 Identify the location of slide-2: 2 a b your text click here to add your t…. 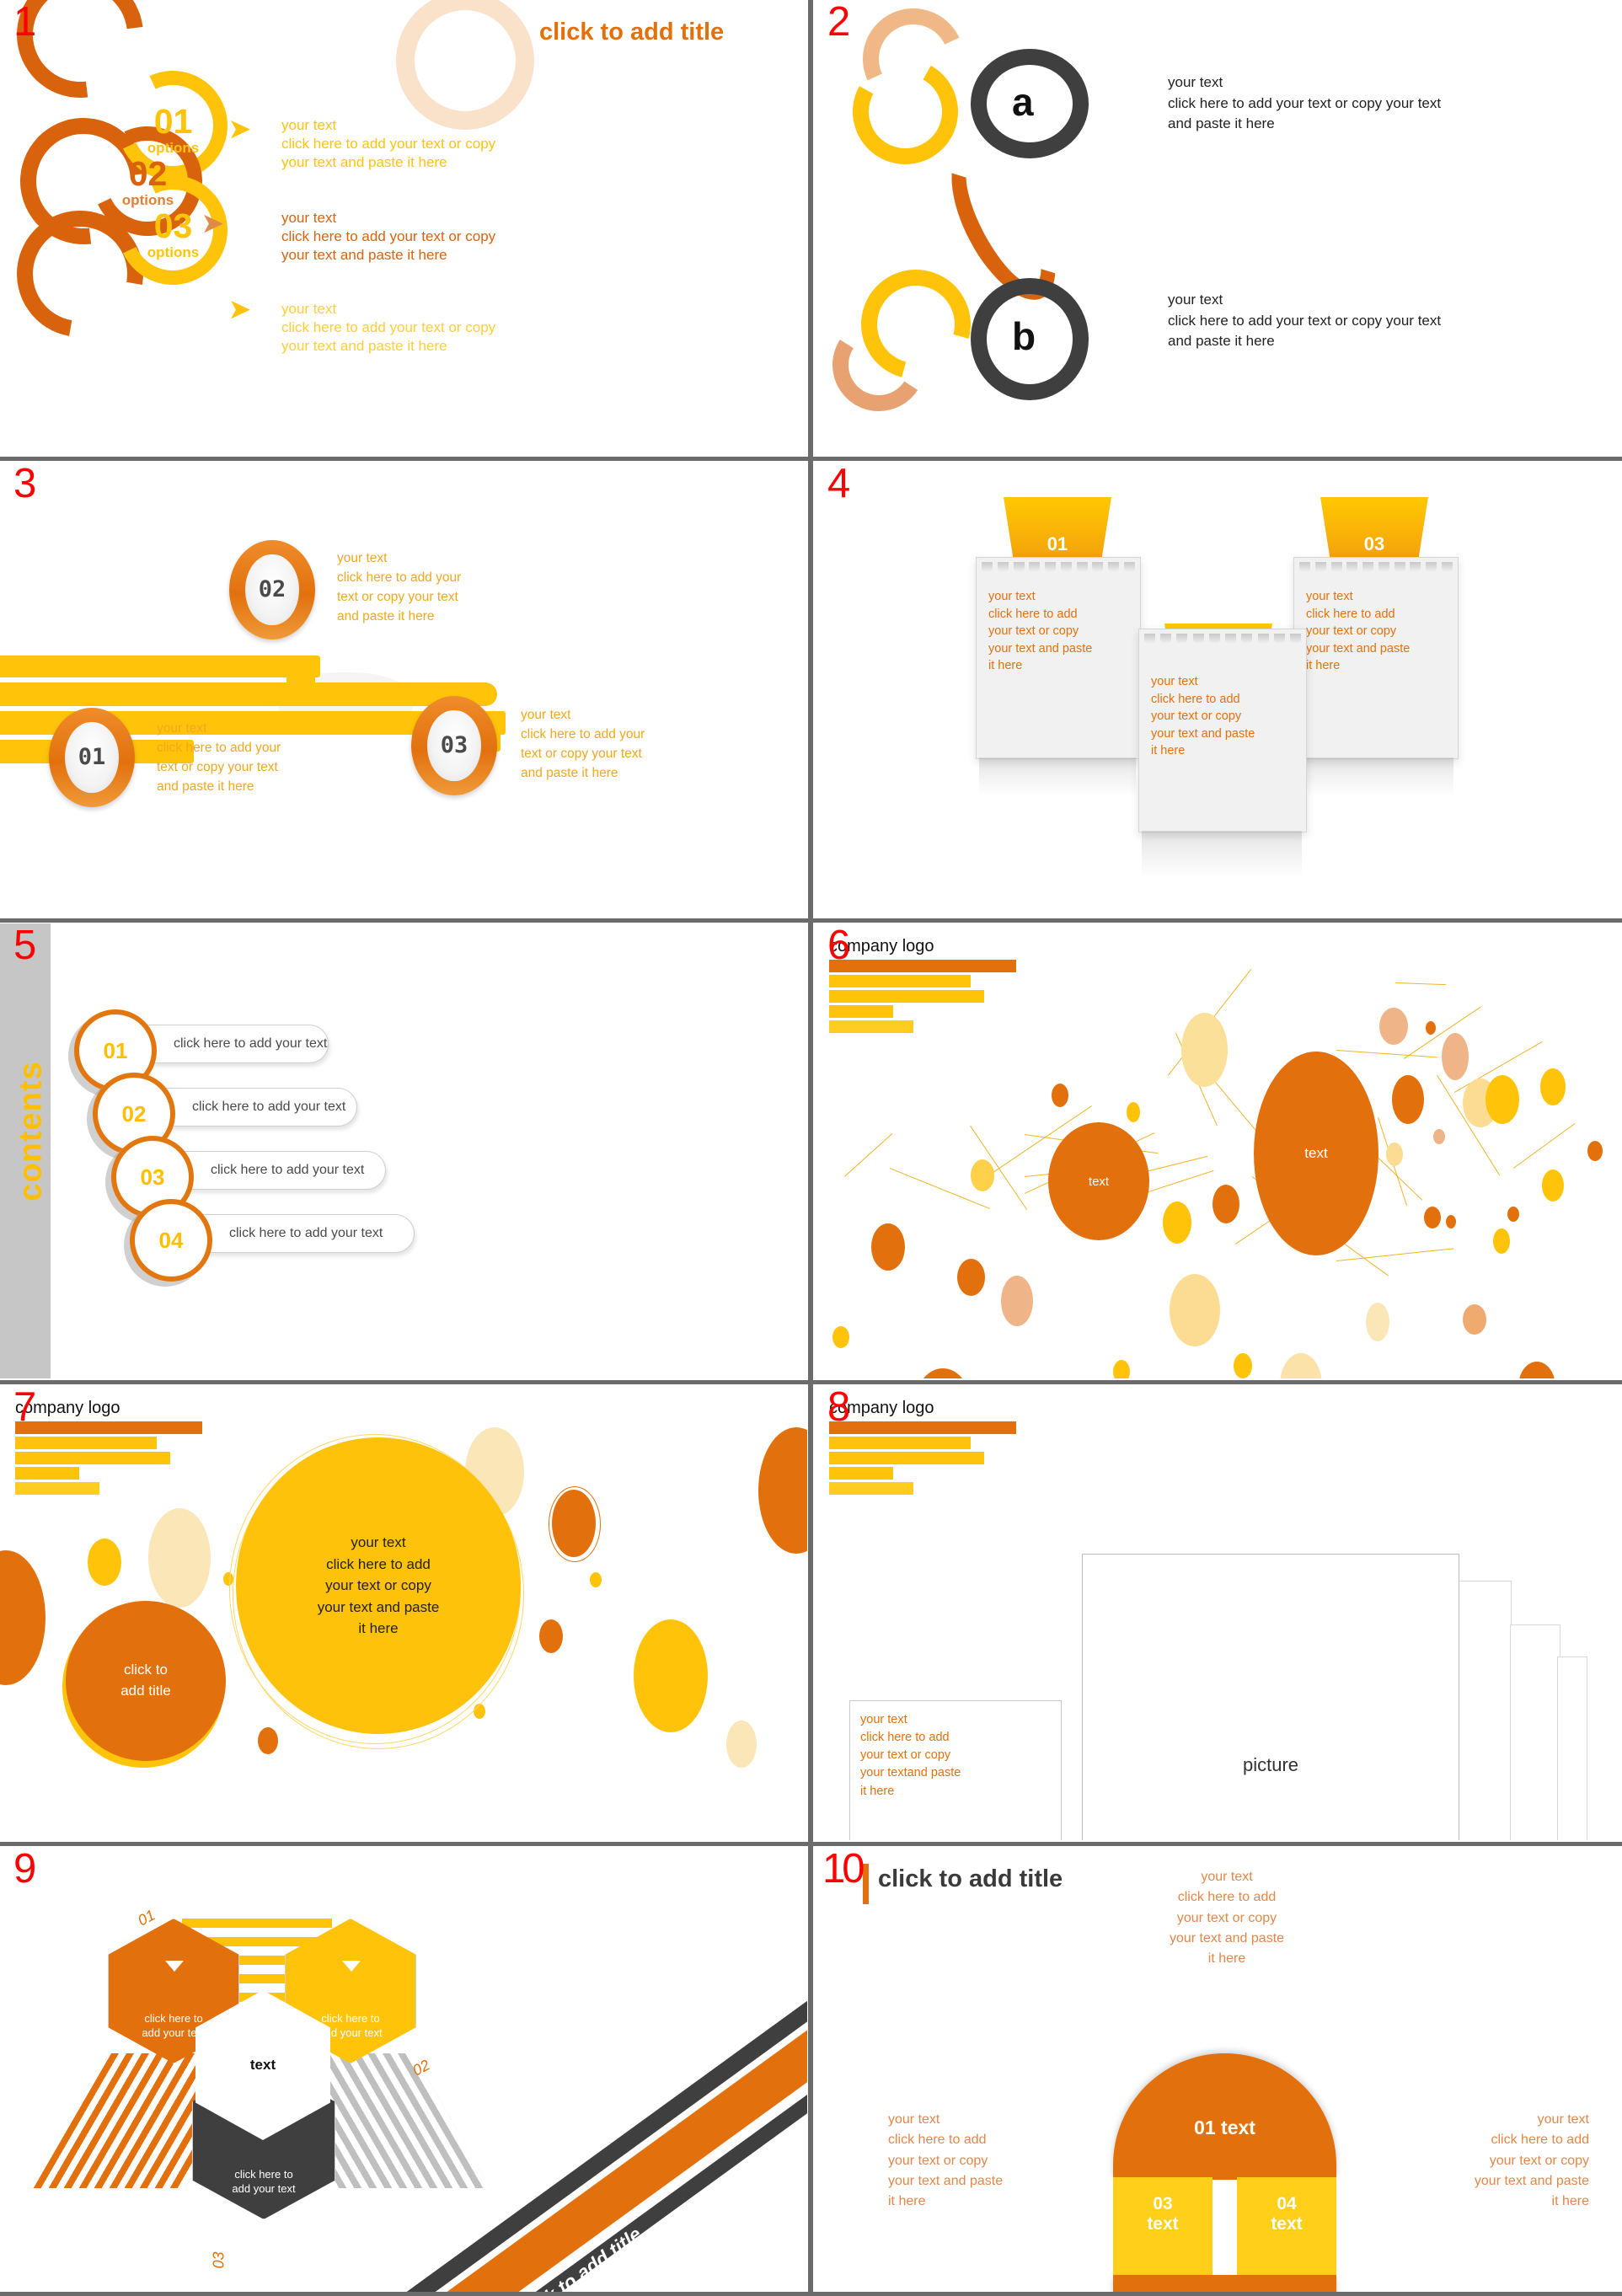
(1218, 227).